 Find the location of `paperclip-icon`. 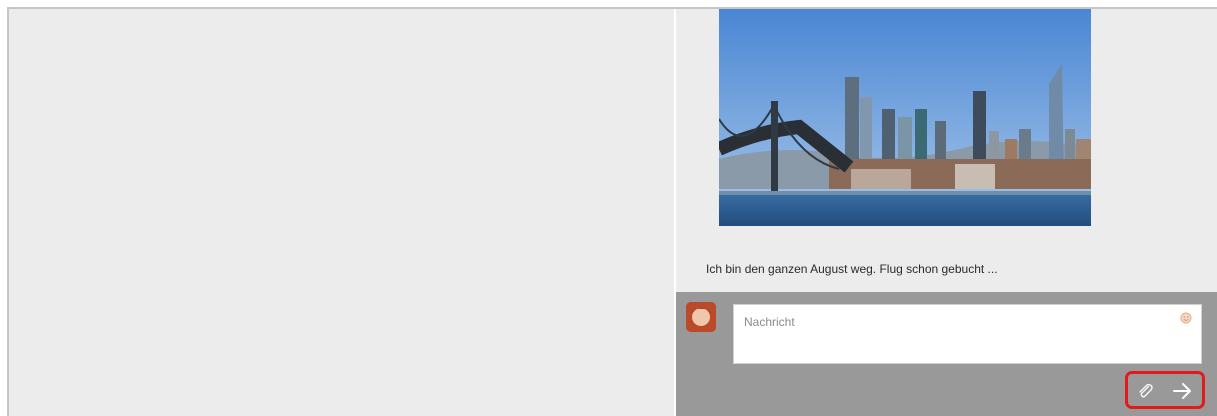

paperclip-icon is located at coordinates (1145, 391).